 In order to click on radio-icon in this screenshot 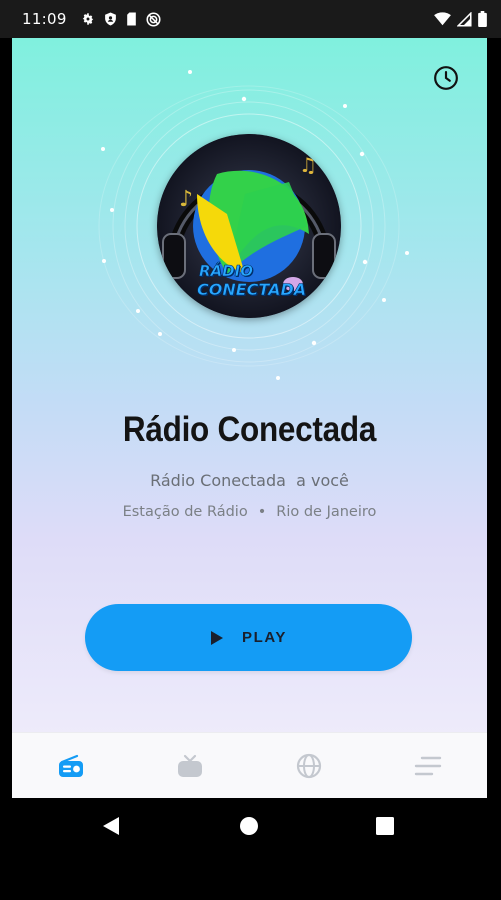, I will do `click(71, 765)`.